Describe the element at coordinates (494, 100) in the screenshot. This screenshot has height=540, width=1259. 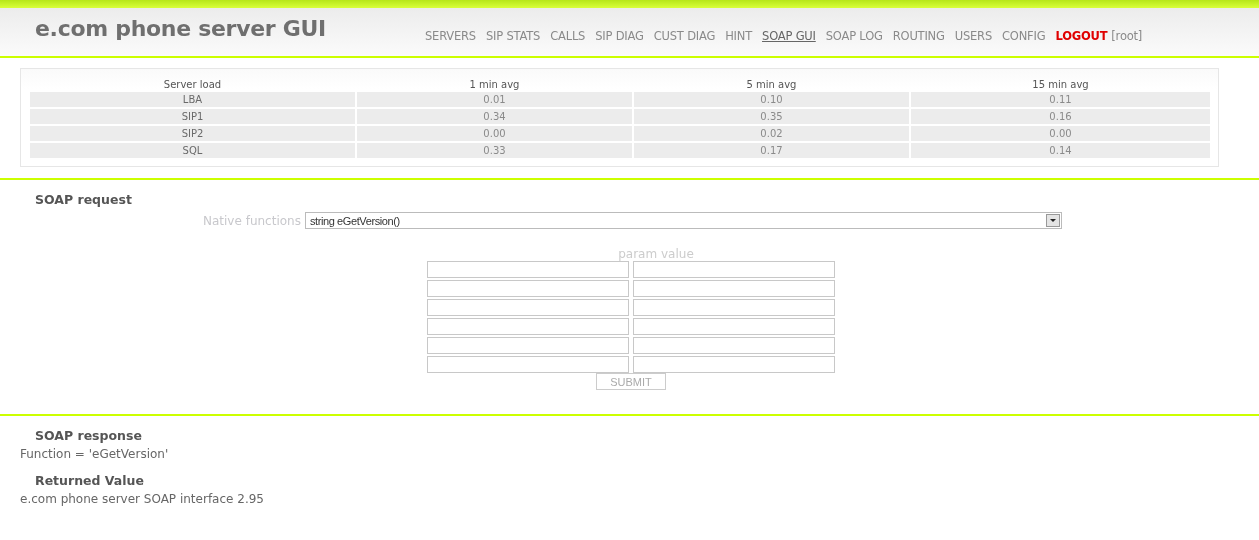
I see `table-cell: 0.01` at that location.